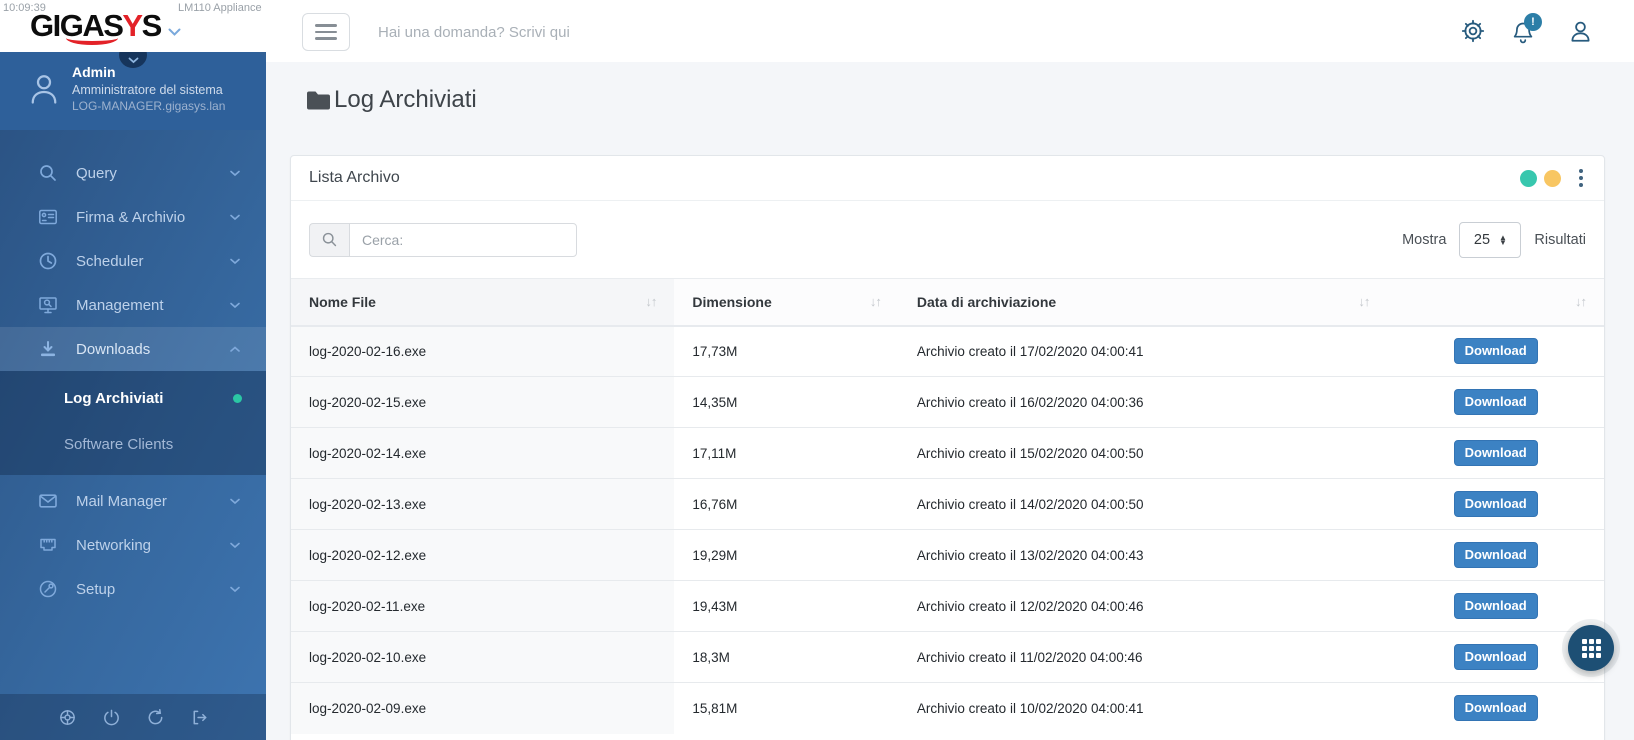  What do you see at coordinates (483, 453) in the screenshot?
I see `file-name-cell: log-2020-02-14.exe` at bounding box center [483, 453].